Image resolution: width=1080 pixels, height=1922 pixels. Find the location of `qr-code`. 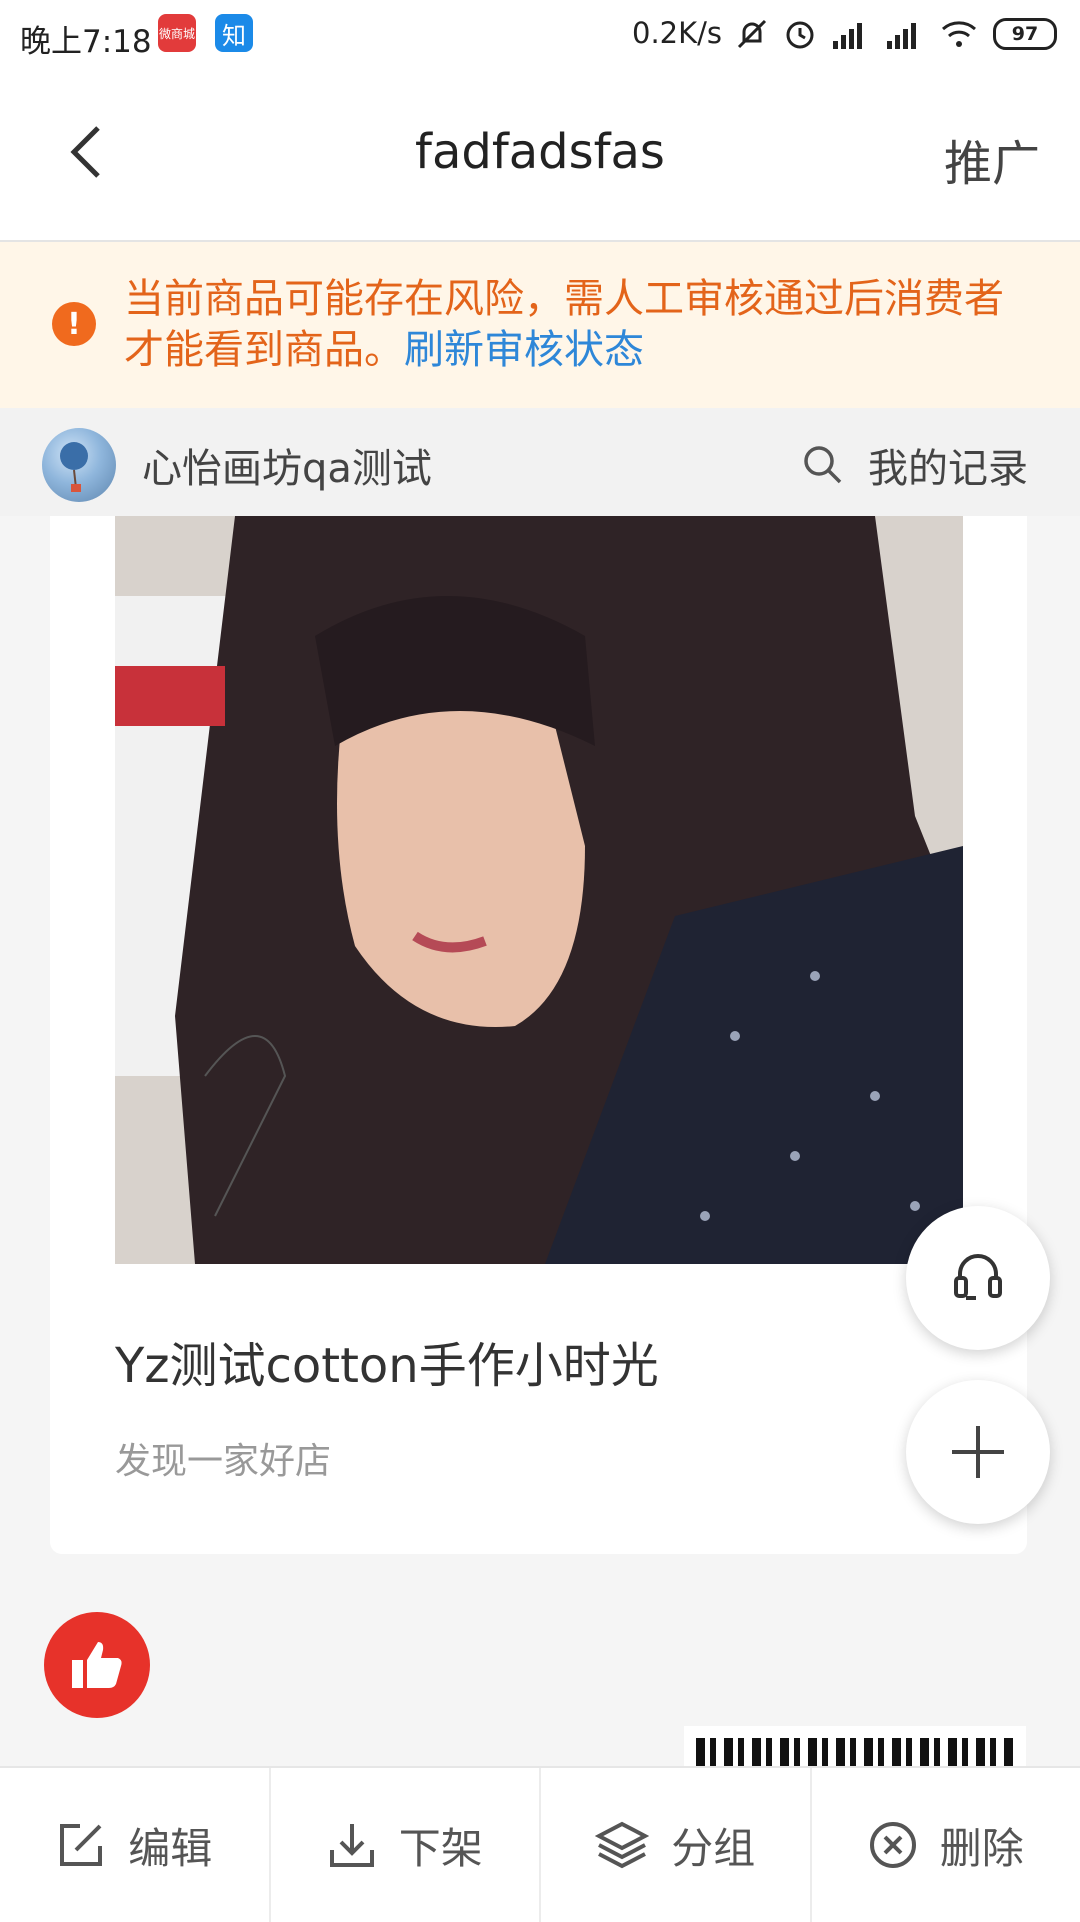

qr-code is located at coordinates (855, 1746).